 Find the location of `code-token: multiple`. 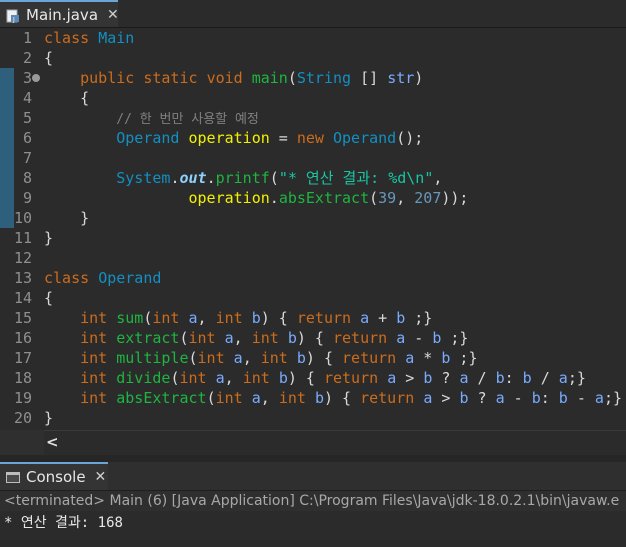

code-token: multiple is located at coordinates (152, 358).